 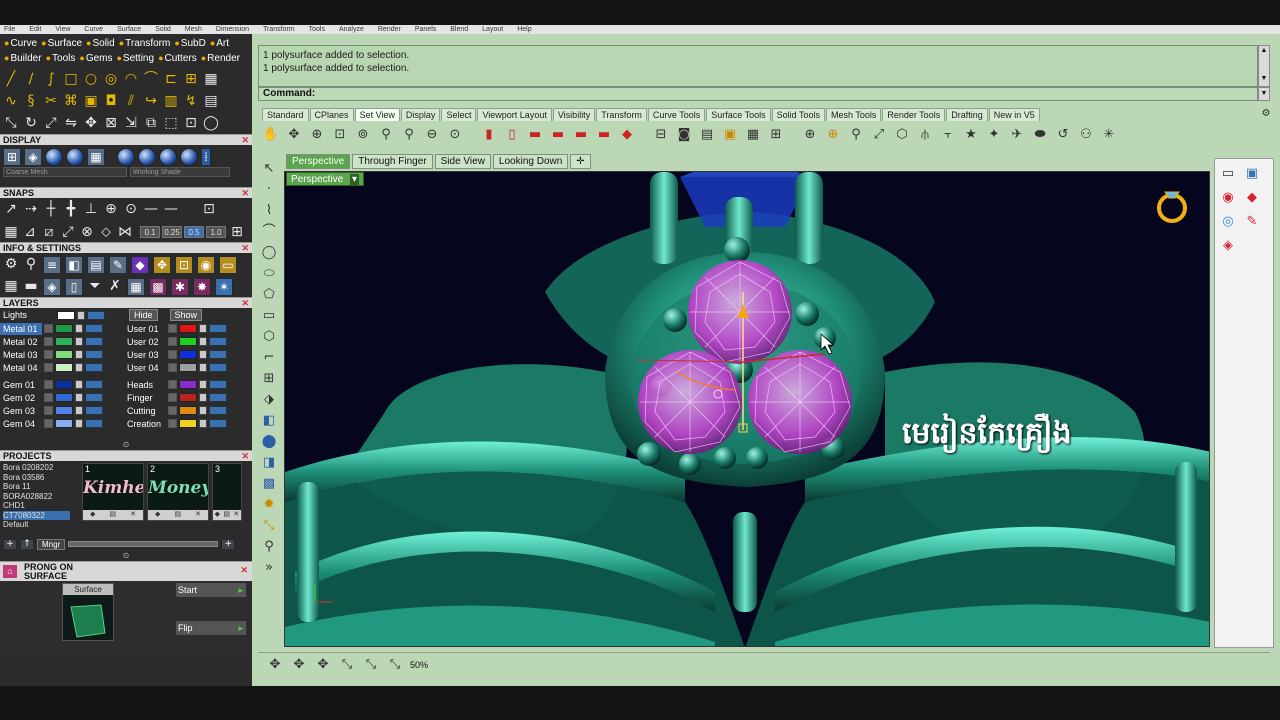 What do you see at coordinates (171, 79) in the screenshot?
I see `offset-tool-icon: ⊏` at bounding box center [171, 79].